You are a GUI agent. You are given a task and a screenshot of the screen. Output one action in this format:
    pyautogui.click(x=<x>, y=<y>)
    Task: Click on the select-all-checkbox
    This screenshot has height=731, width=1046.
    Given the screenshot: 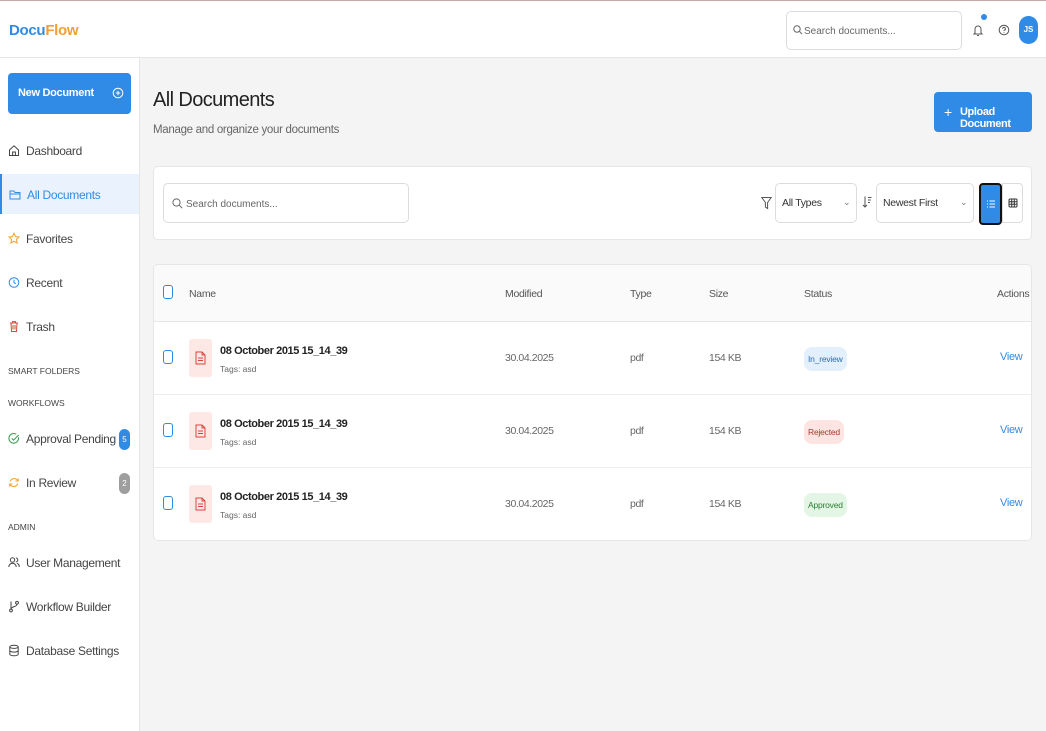 What is the action you would take?
    pyautogui.click(x=168, y=292)
    